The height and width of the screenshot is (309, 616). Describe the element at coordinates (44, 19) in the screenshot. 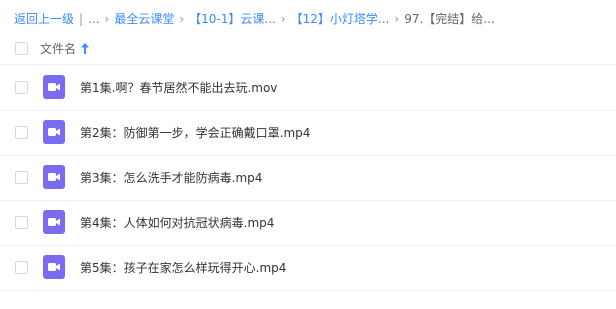

I see `back-link: 返回上一级` at that location.